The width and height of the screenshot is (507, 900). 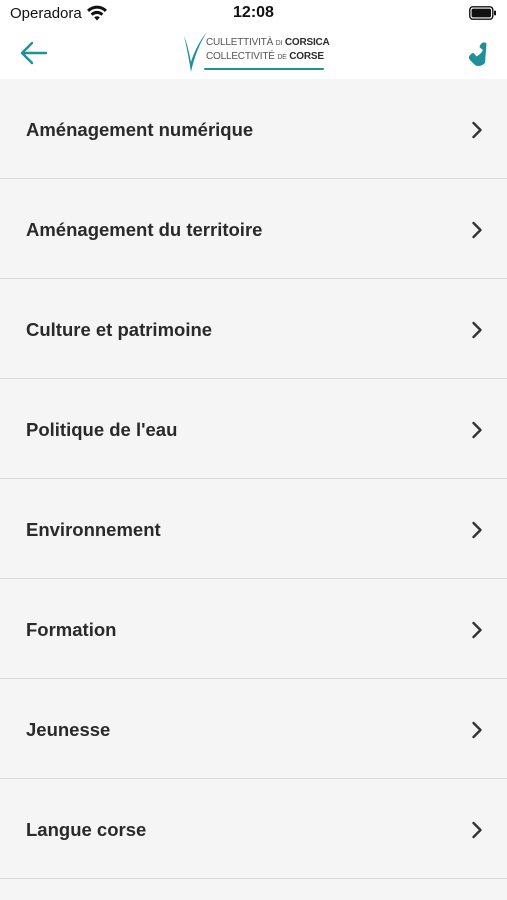 I want to click on list-item-jeunesse: Jeunesse, so click(x=253, y=729).